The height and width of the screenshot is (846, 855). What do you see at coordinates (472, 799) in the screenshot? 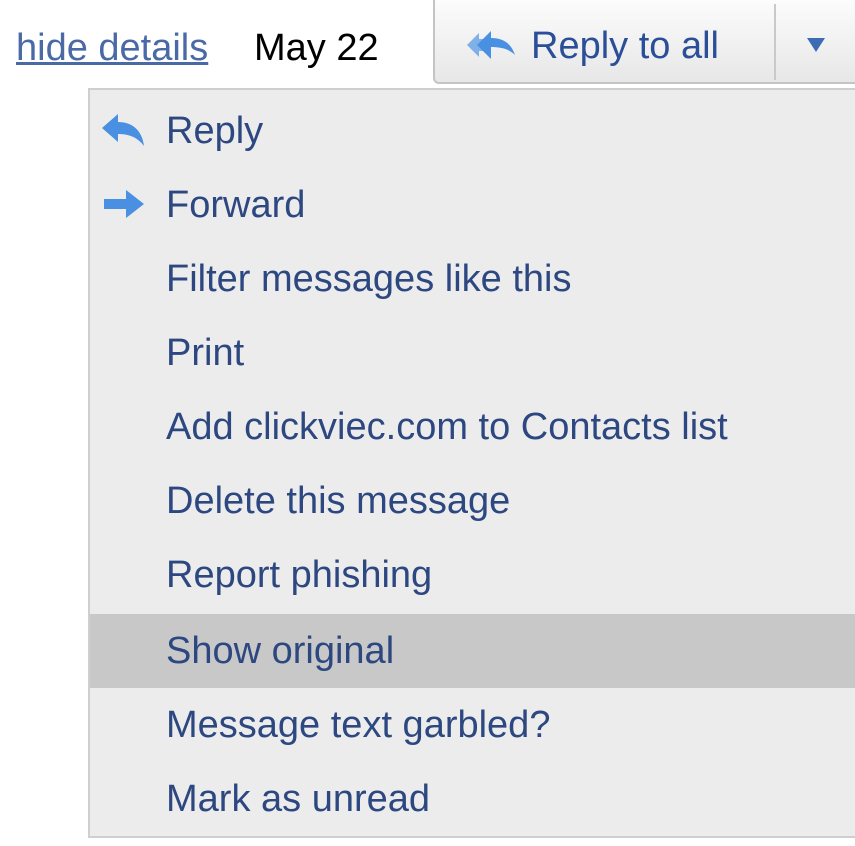
I see `menu-item-mark-unread: Mark as unread` at bounding box center [472, 799].